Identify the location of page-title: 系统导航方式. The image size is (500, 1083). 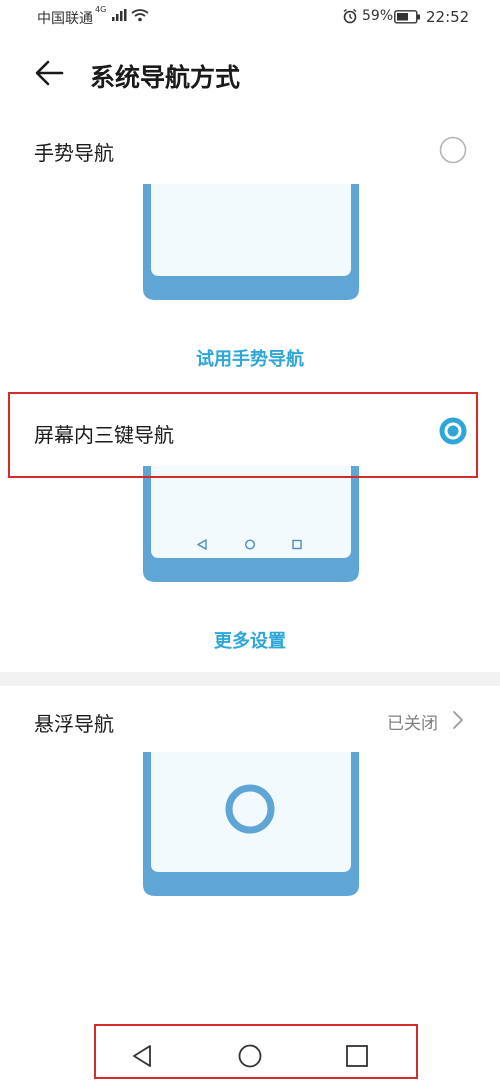
(165, 77).